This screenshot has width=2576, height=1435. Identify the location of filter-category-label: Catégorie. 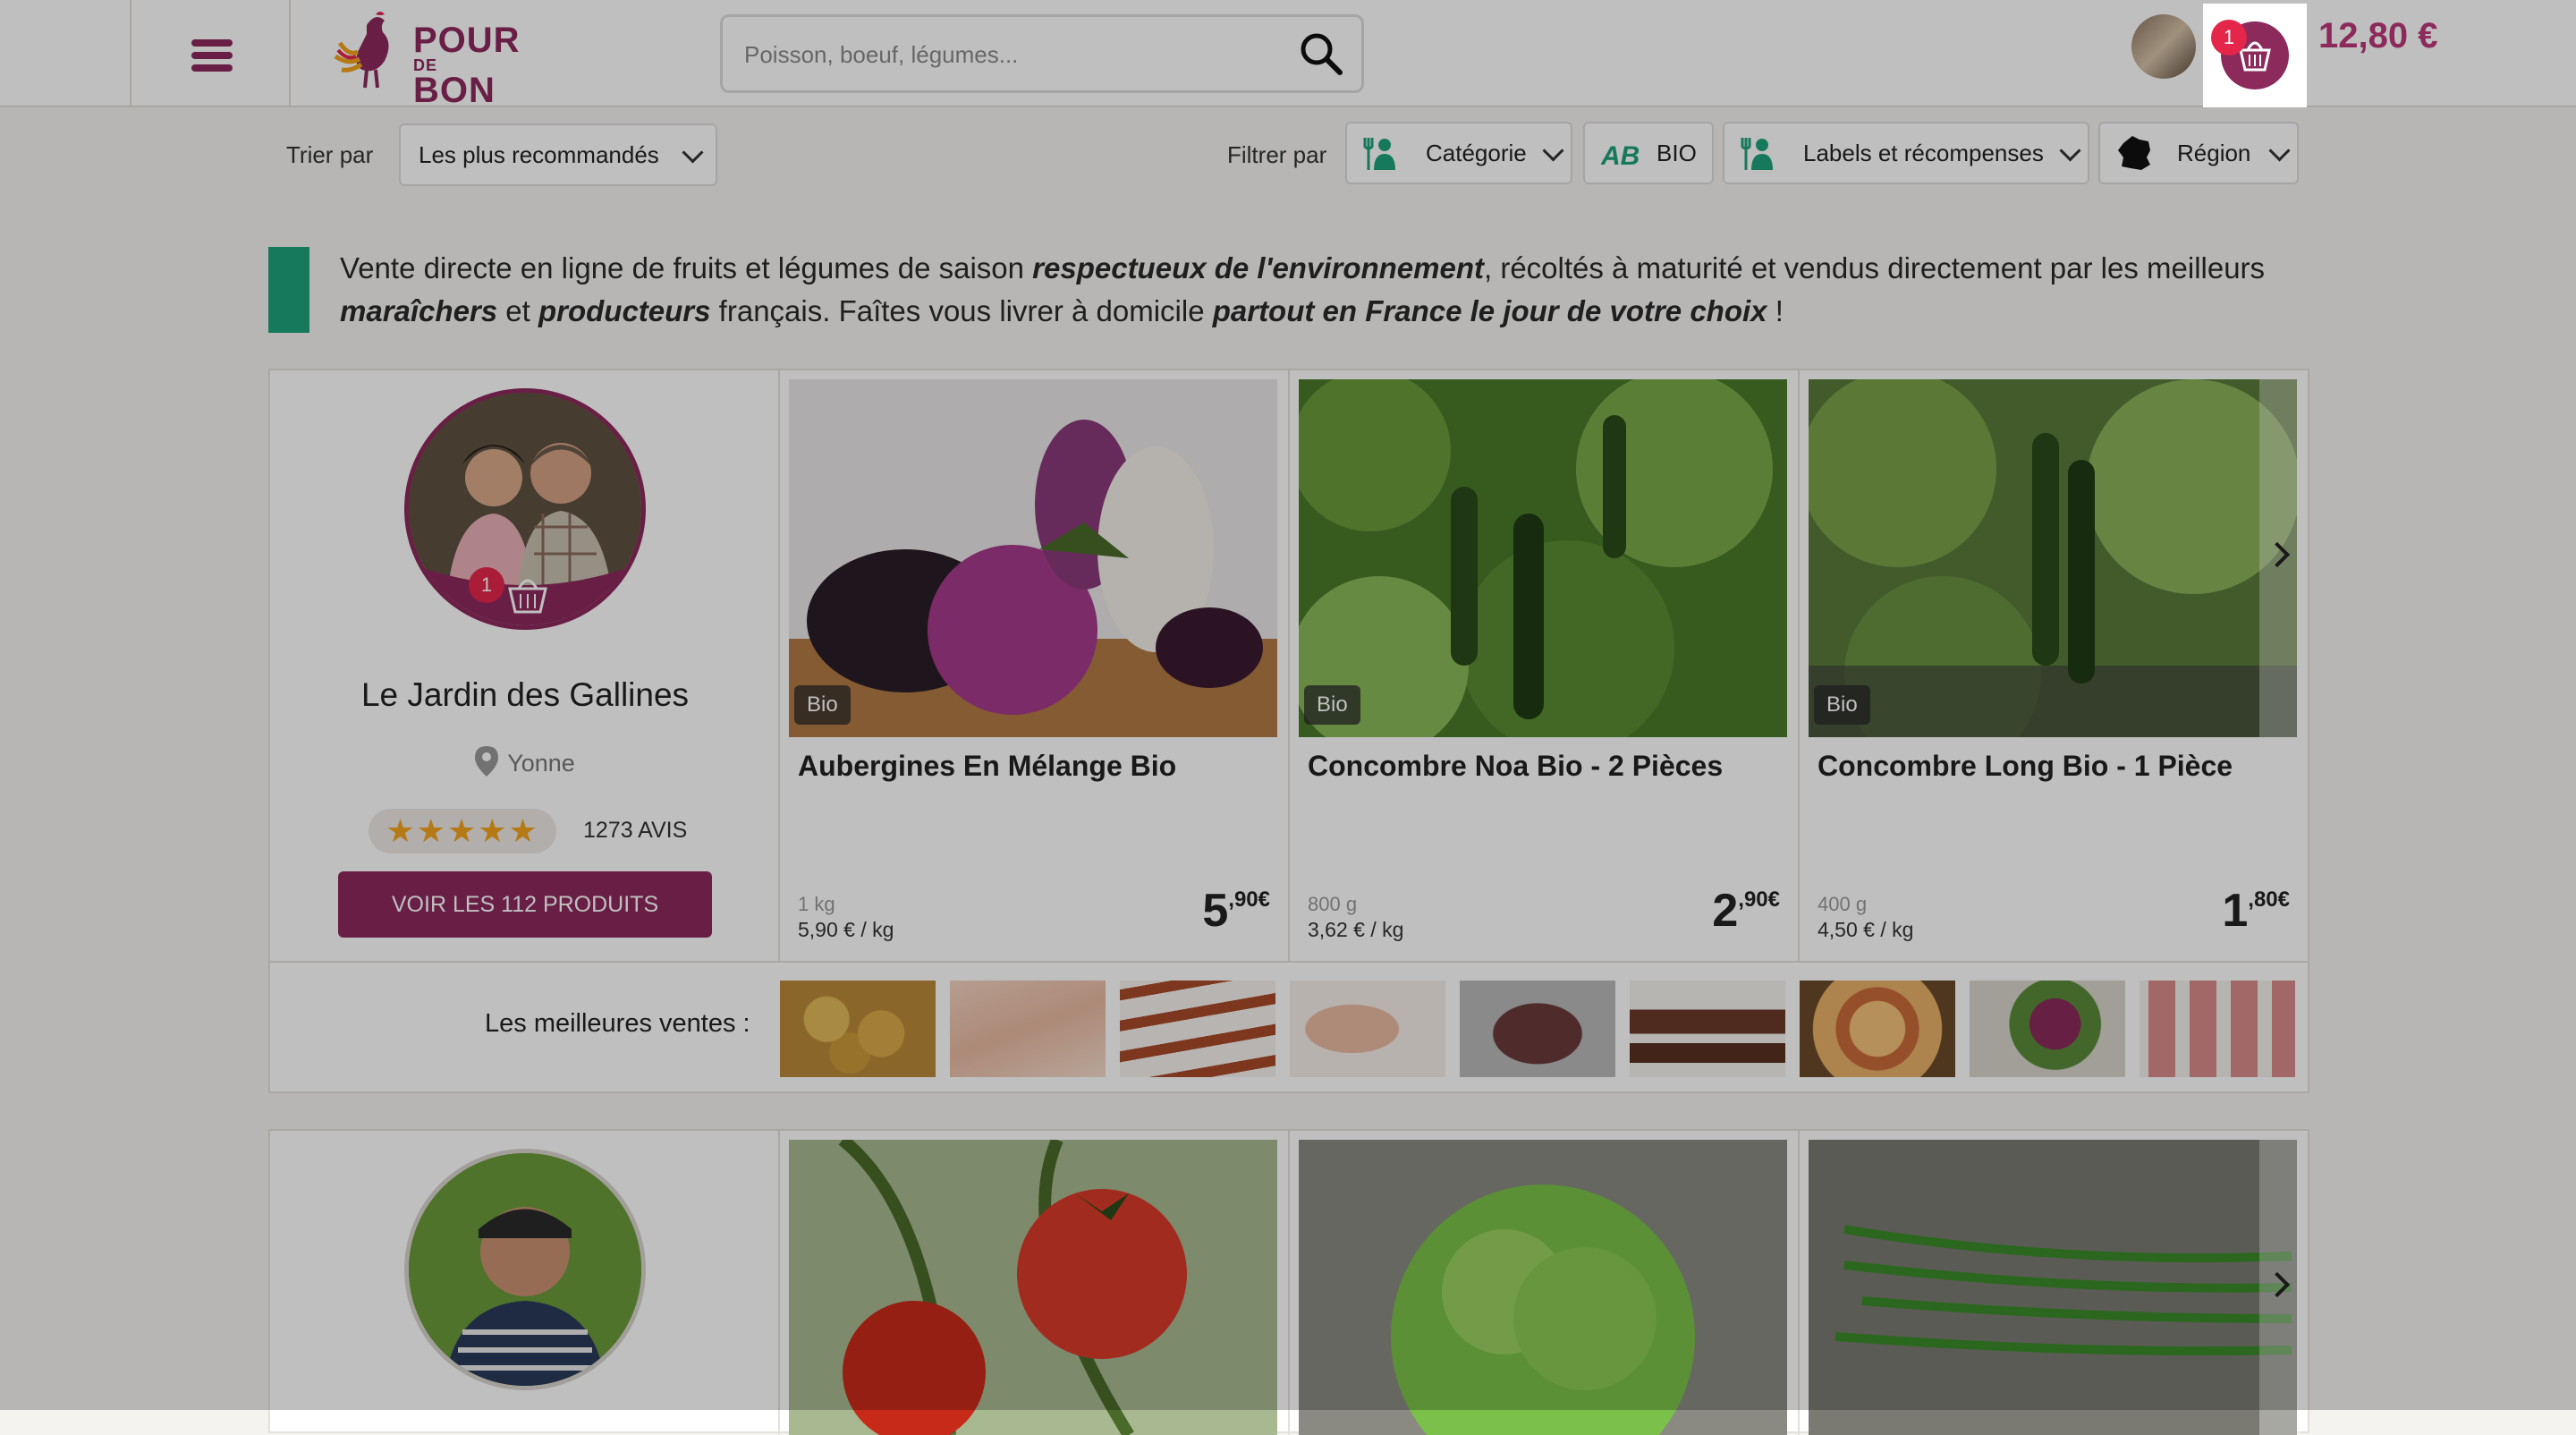
(1476, 153).